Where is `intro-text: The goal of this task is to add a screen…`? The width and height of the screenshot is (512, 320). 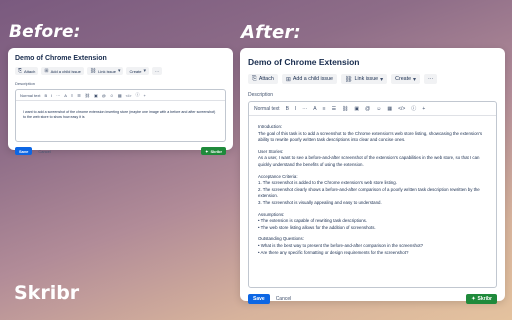 intro-text: The goal of this task is to add a screen… is located at coordinates (370, 136).